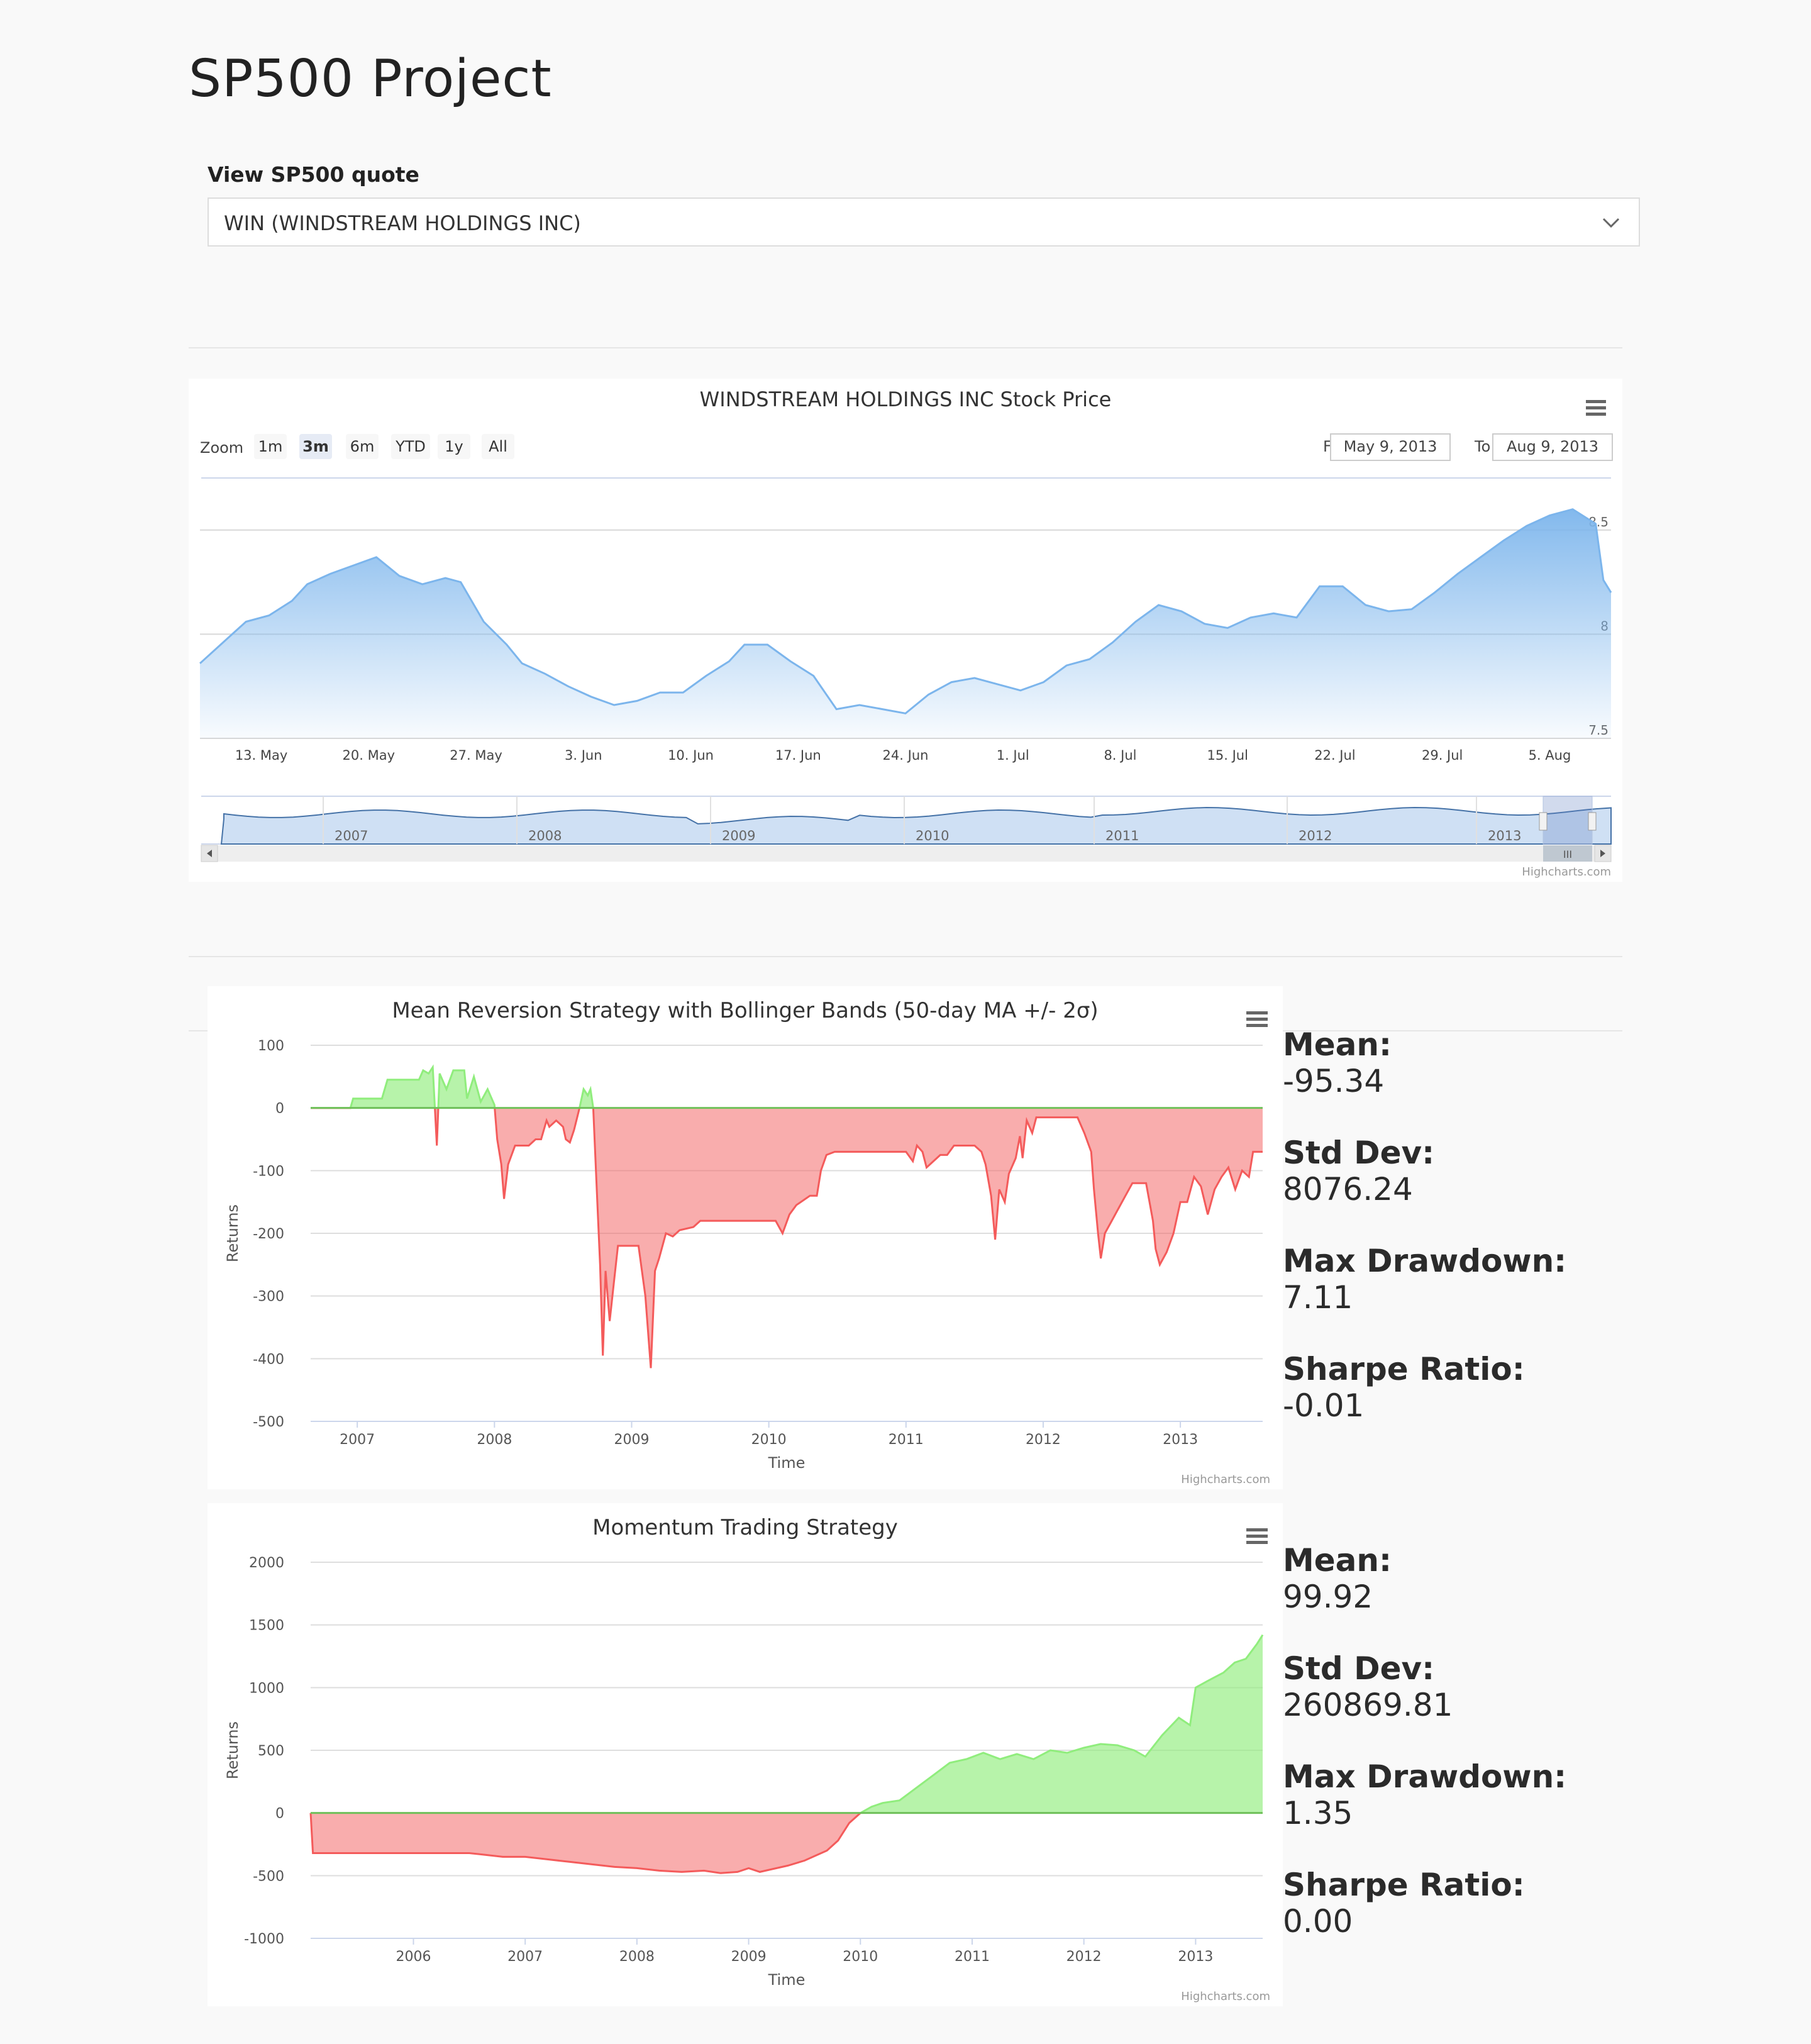 This screenshot has width=1811, height=2044. What do you see at coordinates (1390, 446) in the screenshot?
I see `from-date-value: May 9, 2013` at bounding box center [1390, 446].